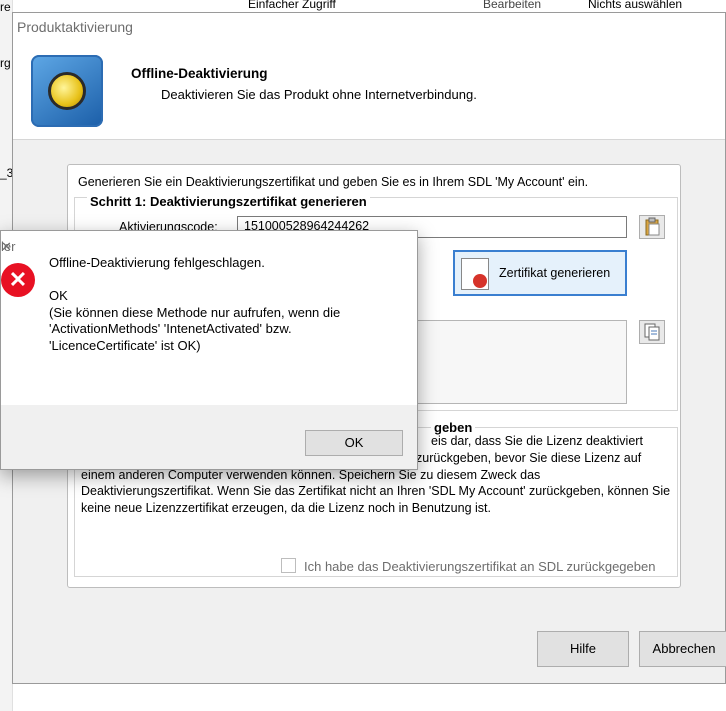 This screenshot has width=726, height=711. Describe the element at coordinates (157, 262) in the screenshot. I see `error-line: Offline-Deaktivierung fehlgeschlagen.` at that location.